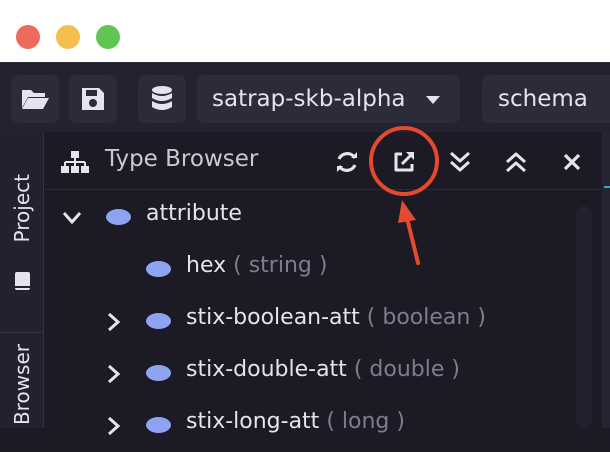 This screenshot has height=452, width=610. I want to click on database-button, so click(162, 99).